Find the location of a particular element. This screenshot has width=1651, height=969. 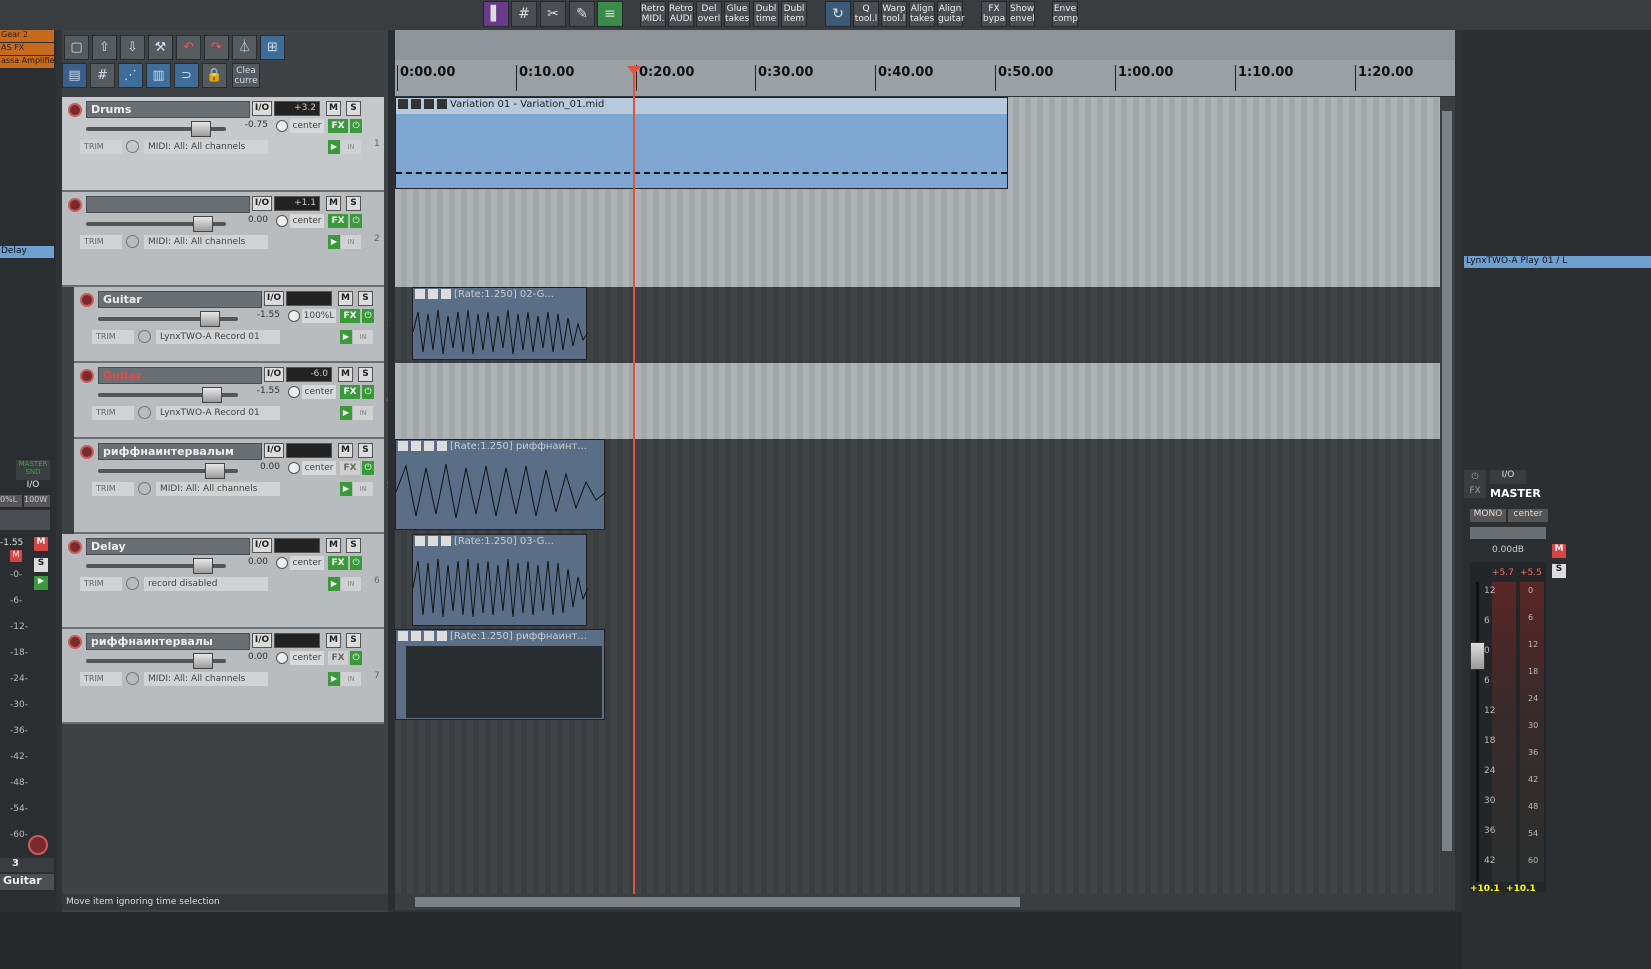

scroll-thumb is located at coordinates (717, 902).